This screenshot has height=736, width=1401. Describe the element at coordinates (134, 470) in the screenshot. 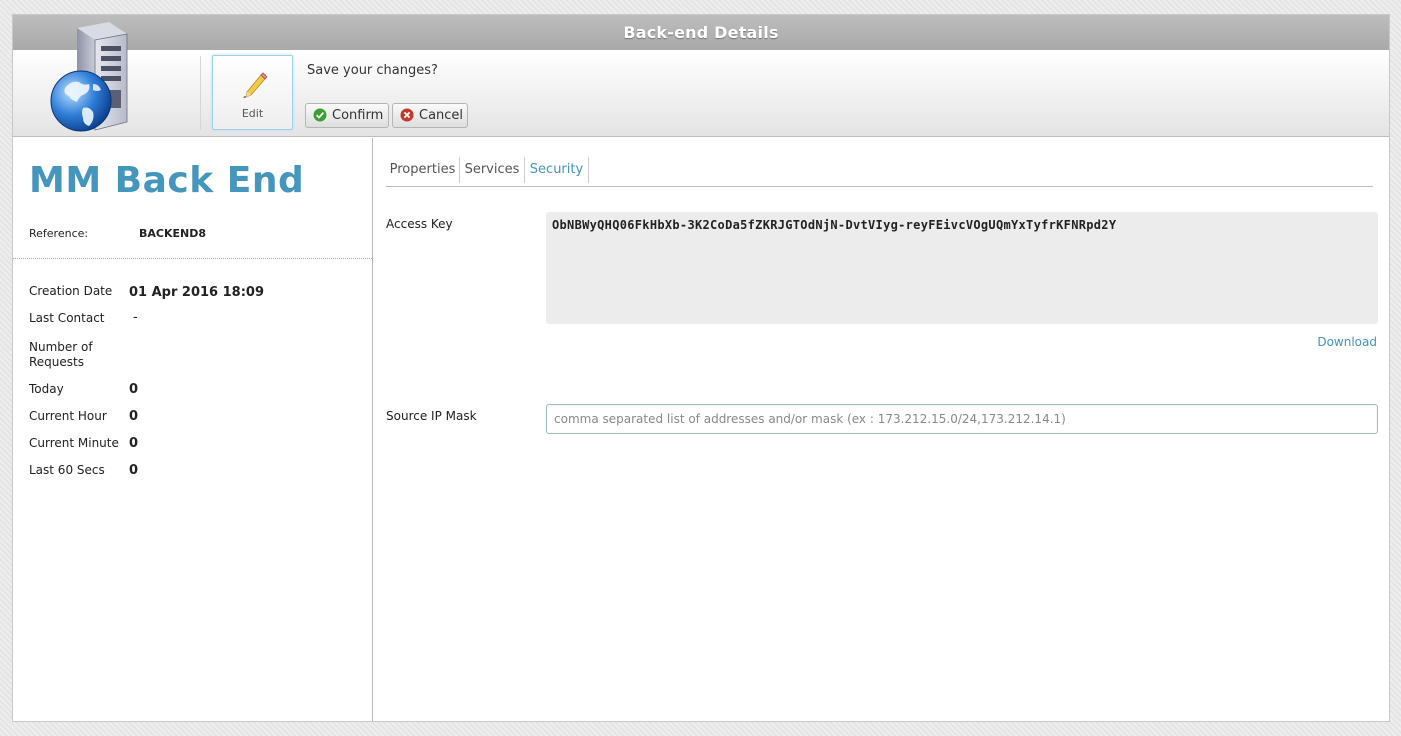

I see `stat-value-last-60-secs: 0` at that location.